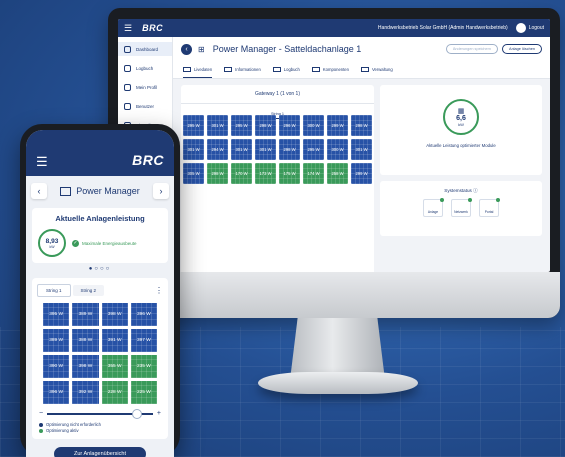 The height and width of the screenshot is (457, 565). Describe the element at coordinates (241, 173) in the screenshot. I see `module-tile: 170 W` at that location.